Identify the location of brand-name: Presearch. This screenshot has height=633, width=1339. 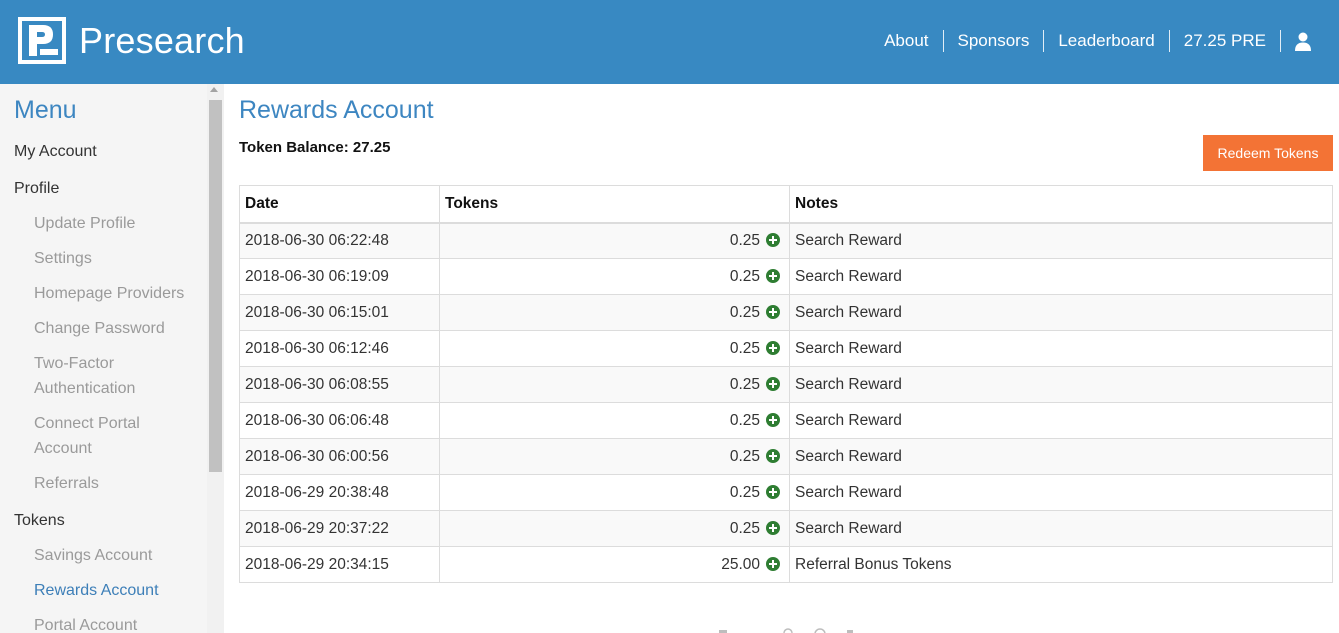
(162, 41).